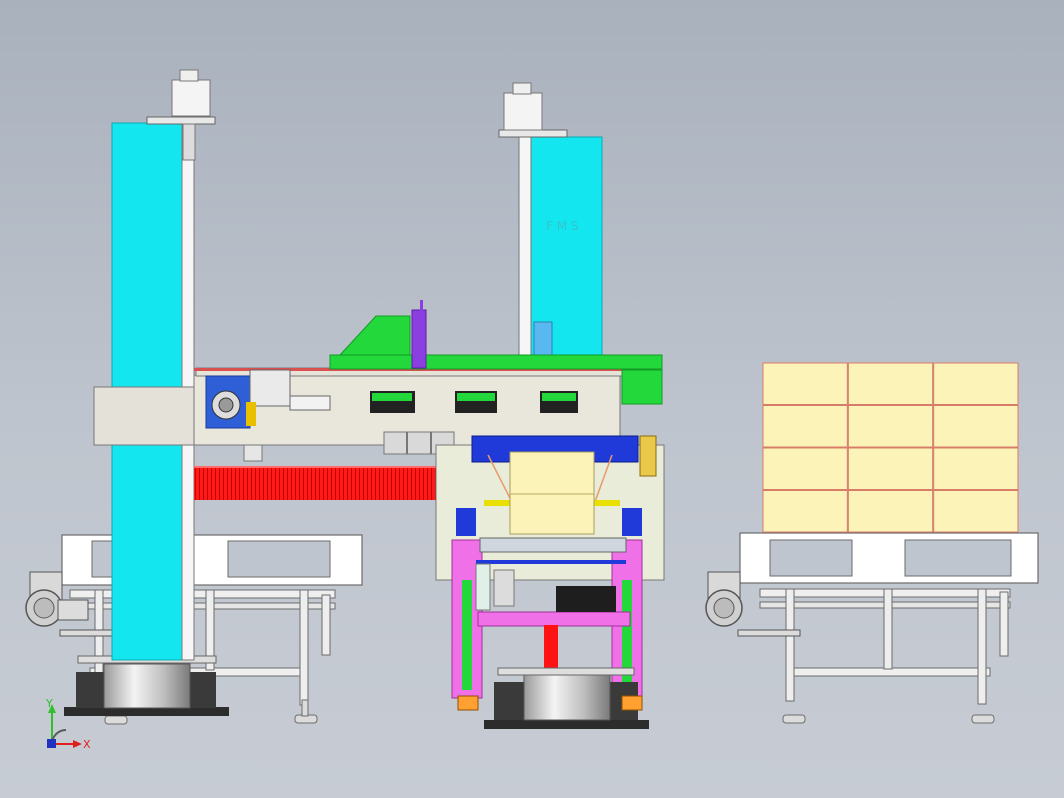  What do you see at coordinates (49, 703) in the screenshot?
I see `y-axis-label: Y` at bounding box center [49, 703].